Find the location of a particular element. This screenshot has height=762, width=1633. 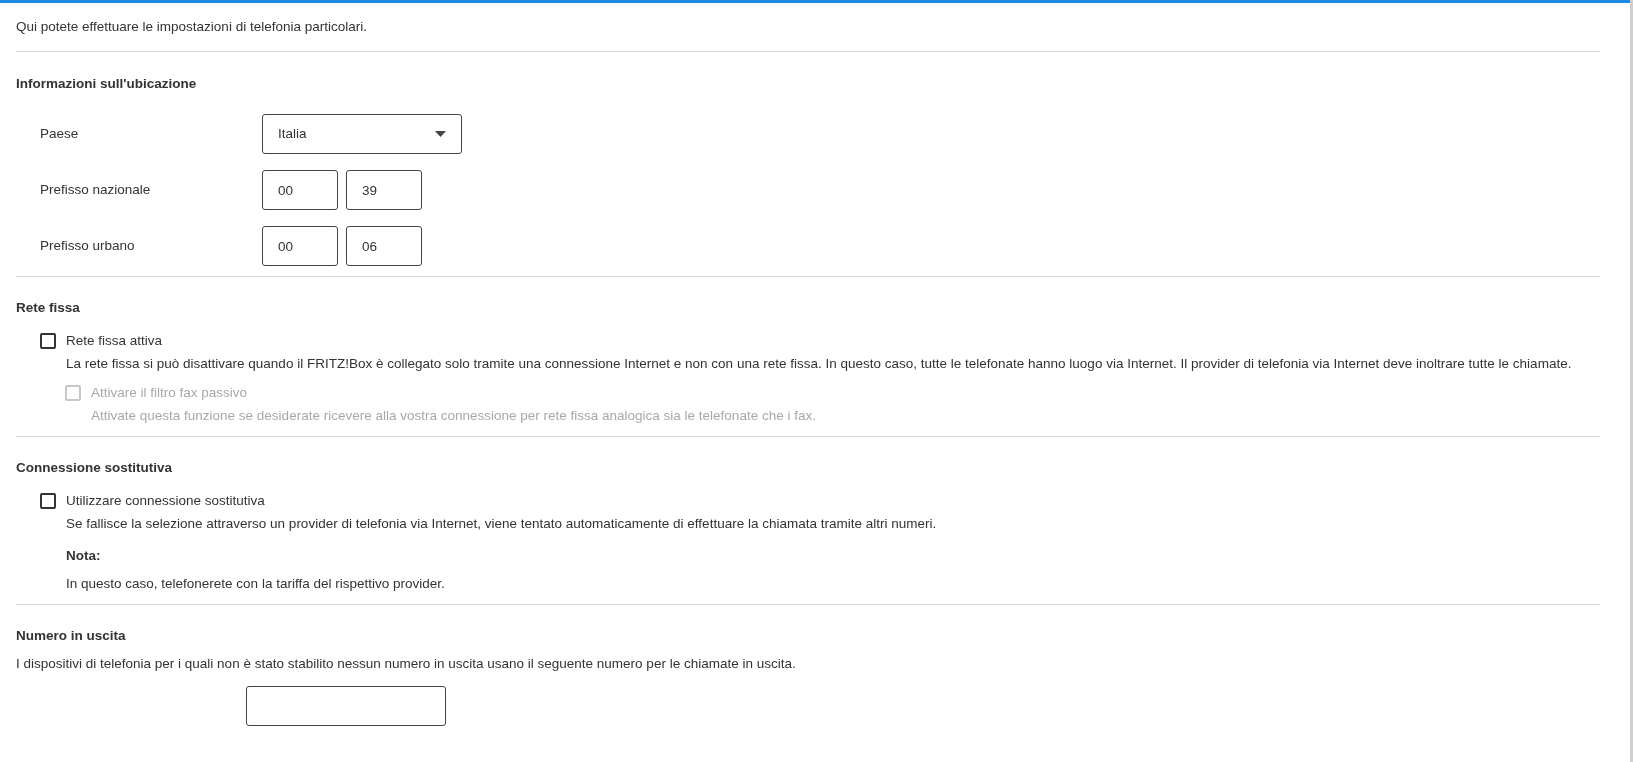

option-description: La rete fissa si può disattivare quando il FRITZ!Box è collegato solo tramite una connessione Internet e non con una rete fissa. In questo caso, tutte le telefonate hanno luogo via Internet. Il provider di telefonia via Internet deve inoltrare tutte le chiamate. is located at coordinates (819, 364).